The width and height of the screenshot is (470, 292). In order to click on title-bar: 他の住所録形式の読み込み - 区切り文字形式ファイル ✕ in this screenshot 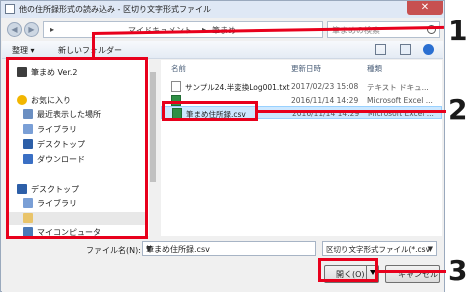, I will do `click(222, 9)`.